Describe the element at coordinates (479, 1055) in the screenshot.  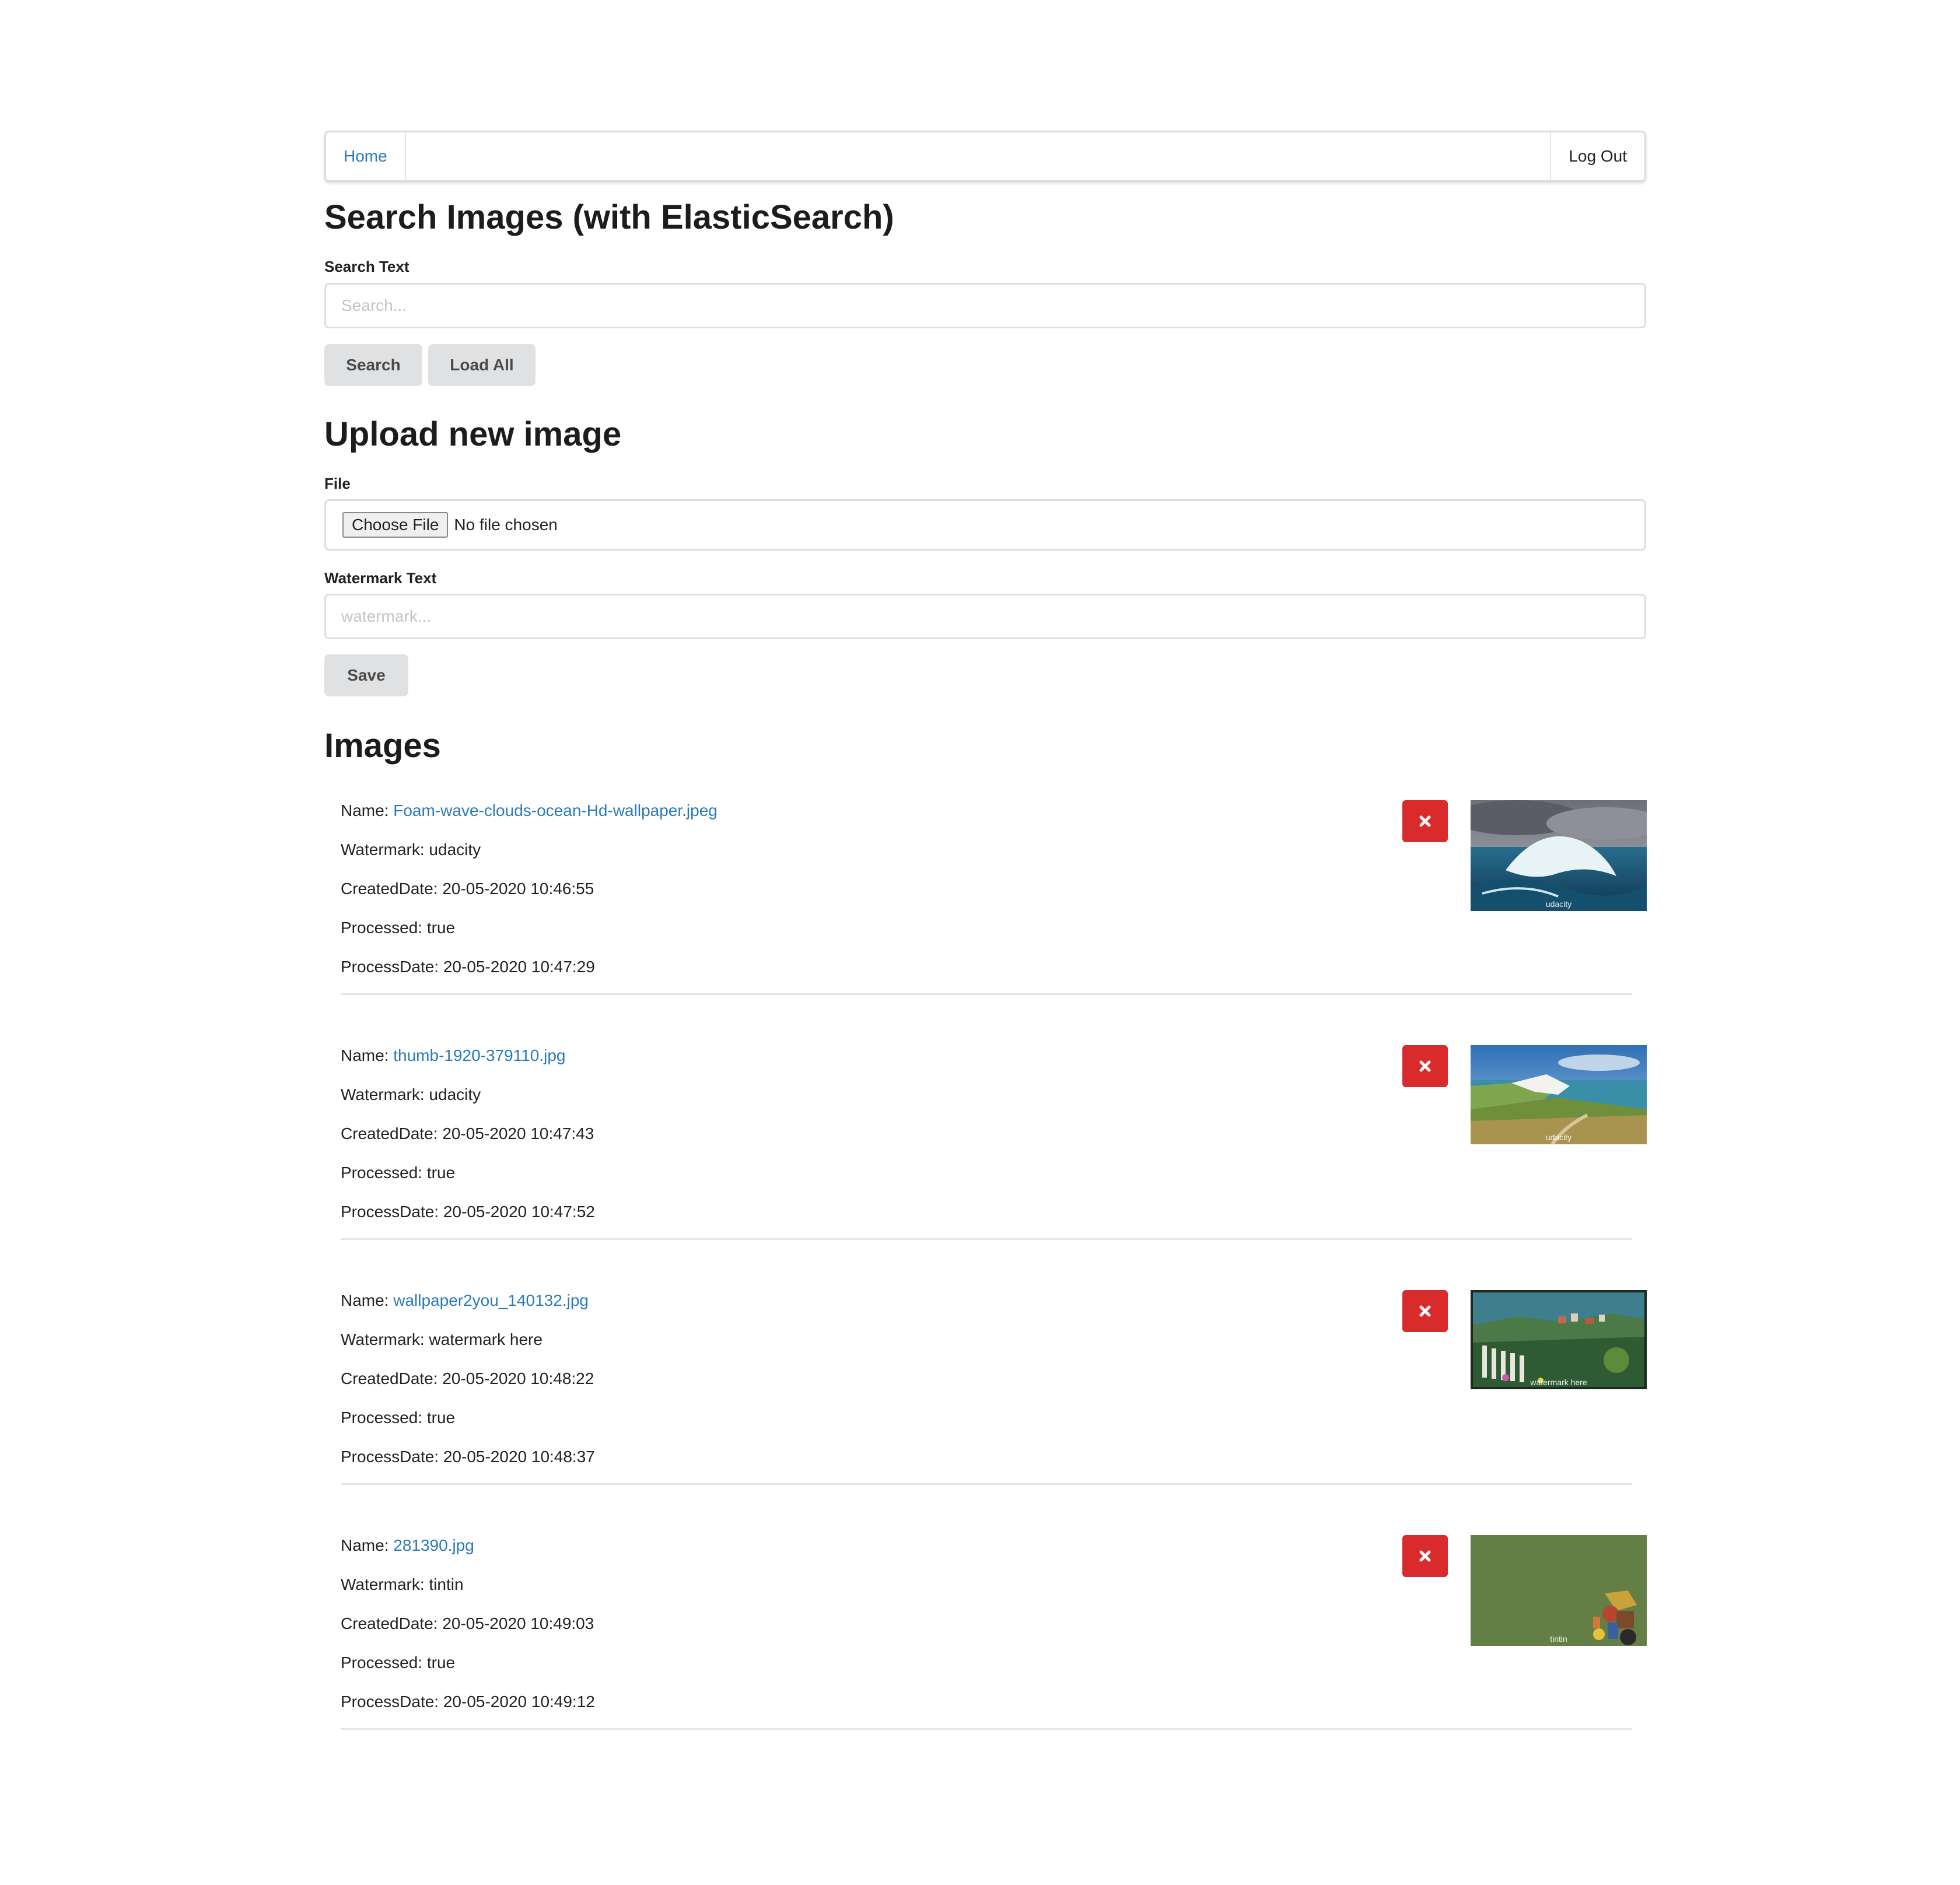
I see `image-name-link: thumb-1920-379110.jpg` at that location.